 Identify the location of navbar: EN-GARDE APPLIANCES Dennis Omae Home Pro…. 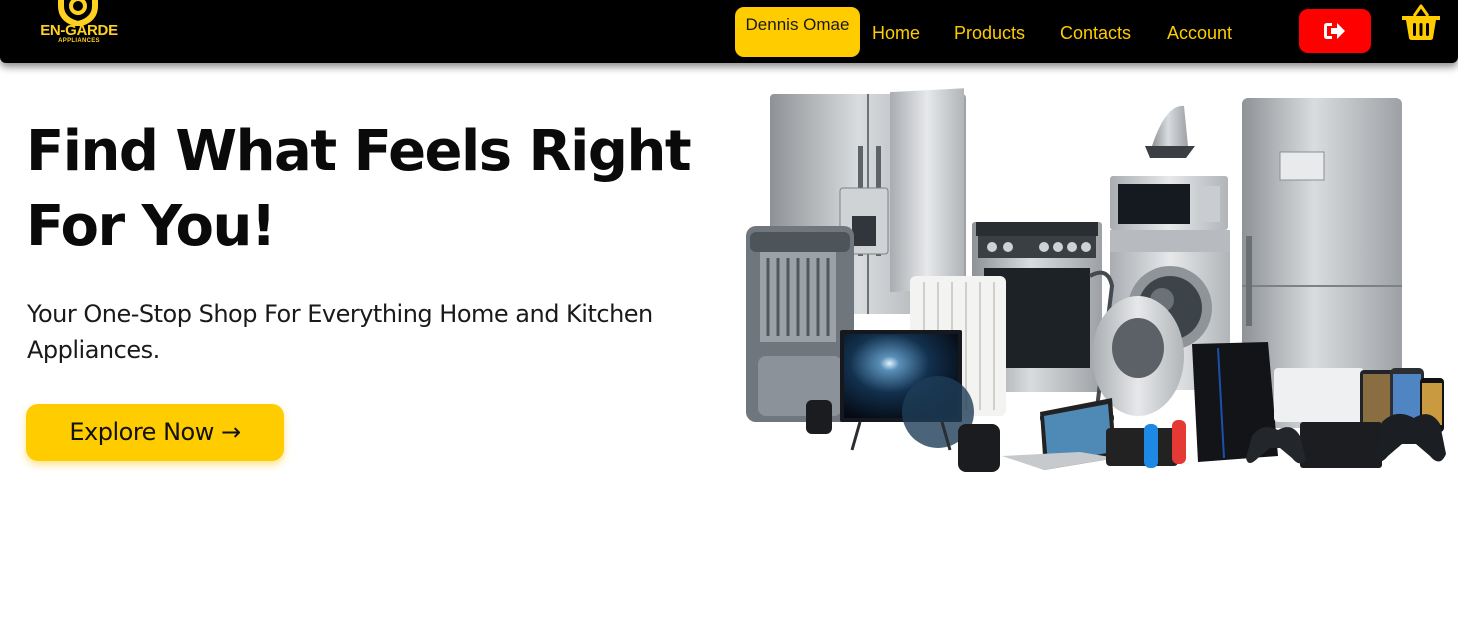
(729, 31).